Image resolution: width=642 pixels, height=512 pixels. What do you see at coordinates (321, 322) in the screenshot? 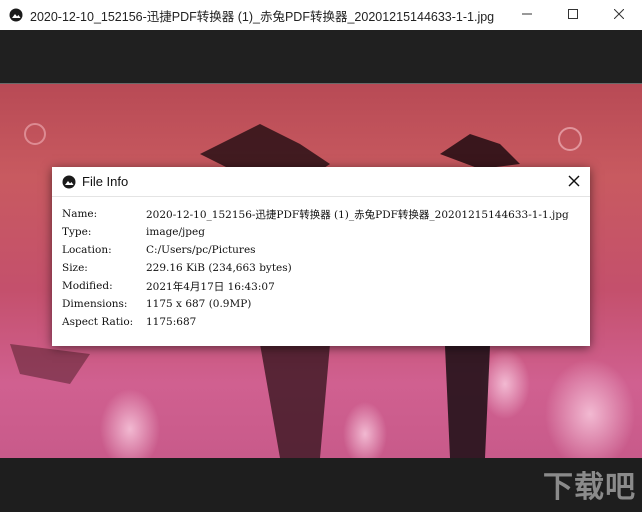
I see `info-row-aspect-ratio: Aspect Ratio: 1175:687` at bounding box center [321, 322].